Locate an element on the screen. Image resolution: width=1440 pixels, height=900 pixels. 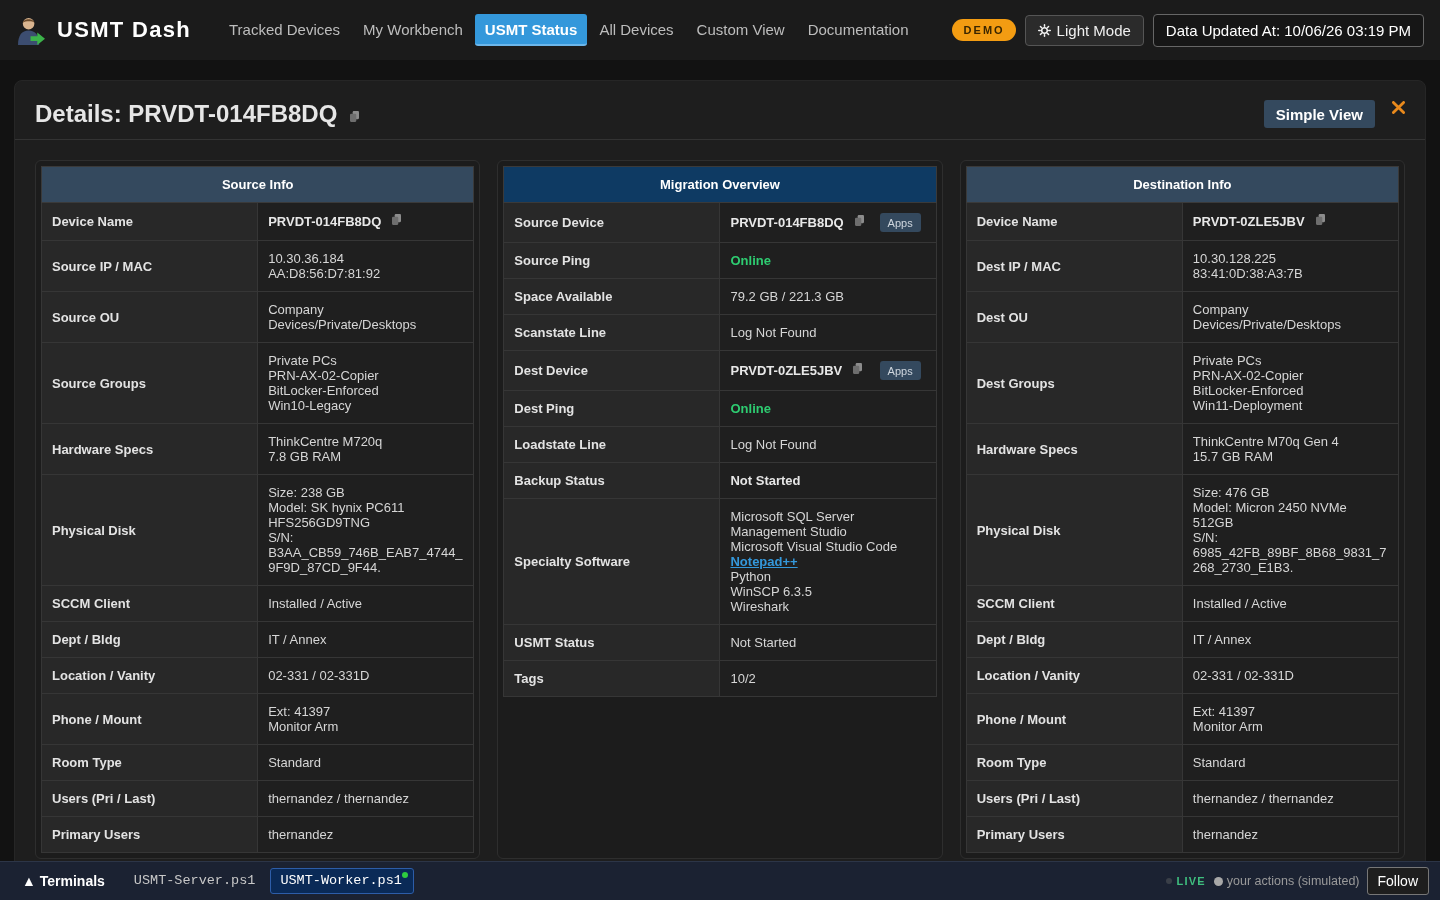
terminal-tab: USMT-Server.ps1 is located at coordinates (194, 881).